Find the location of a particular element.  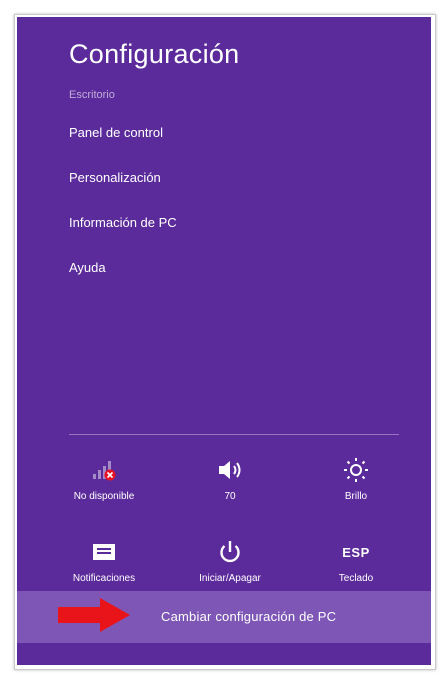

power-label: Iniciar/Apagar is located at coordinates (230, 578).